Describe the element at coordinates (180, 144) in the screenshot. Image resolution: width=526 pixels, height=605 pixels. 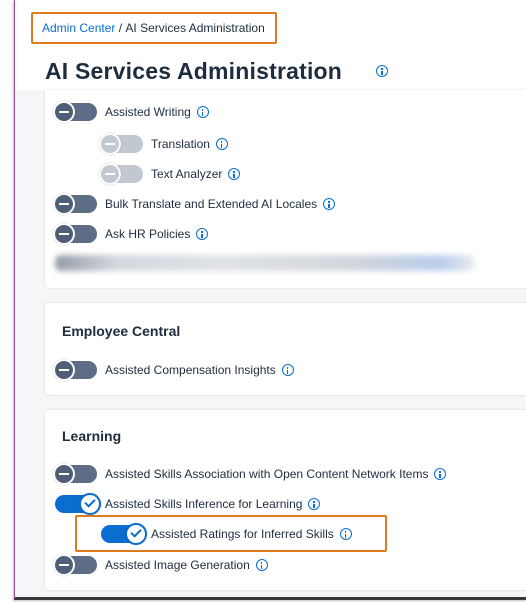
I see `setting-label: Translation` at that location.